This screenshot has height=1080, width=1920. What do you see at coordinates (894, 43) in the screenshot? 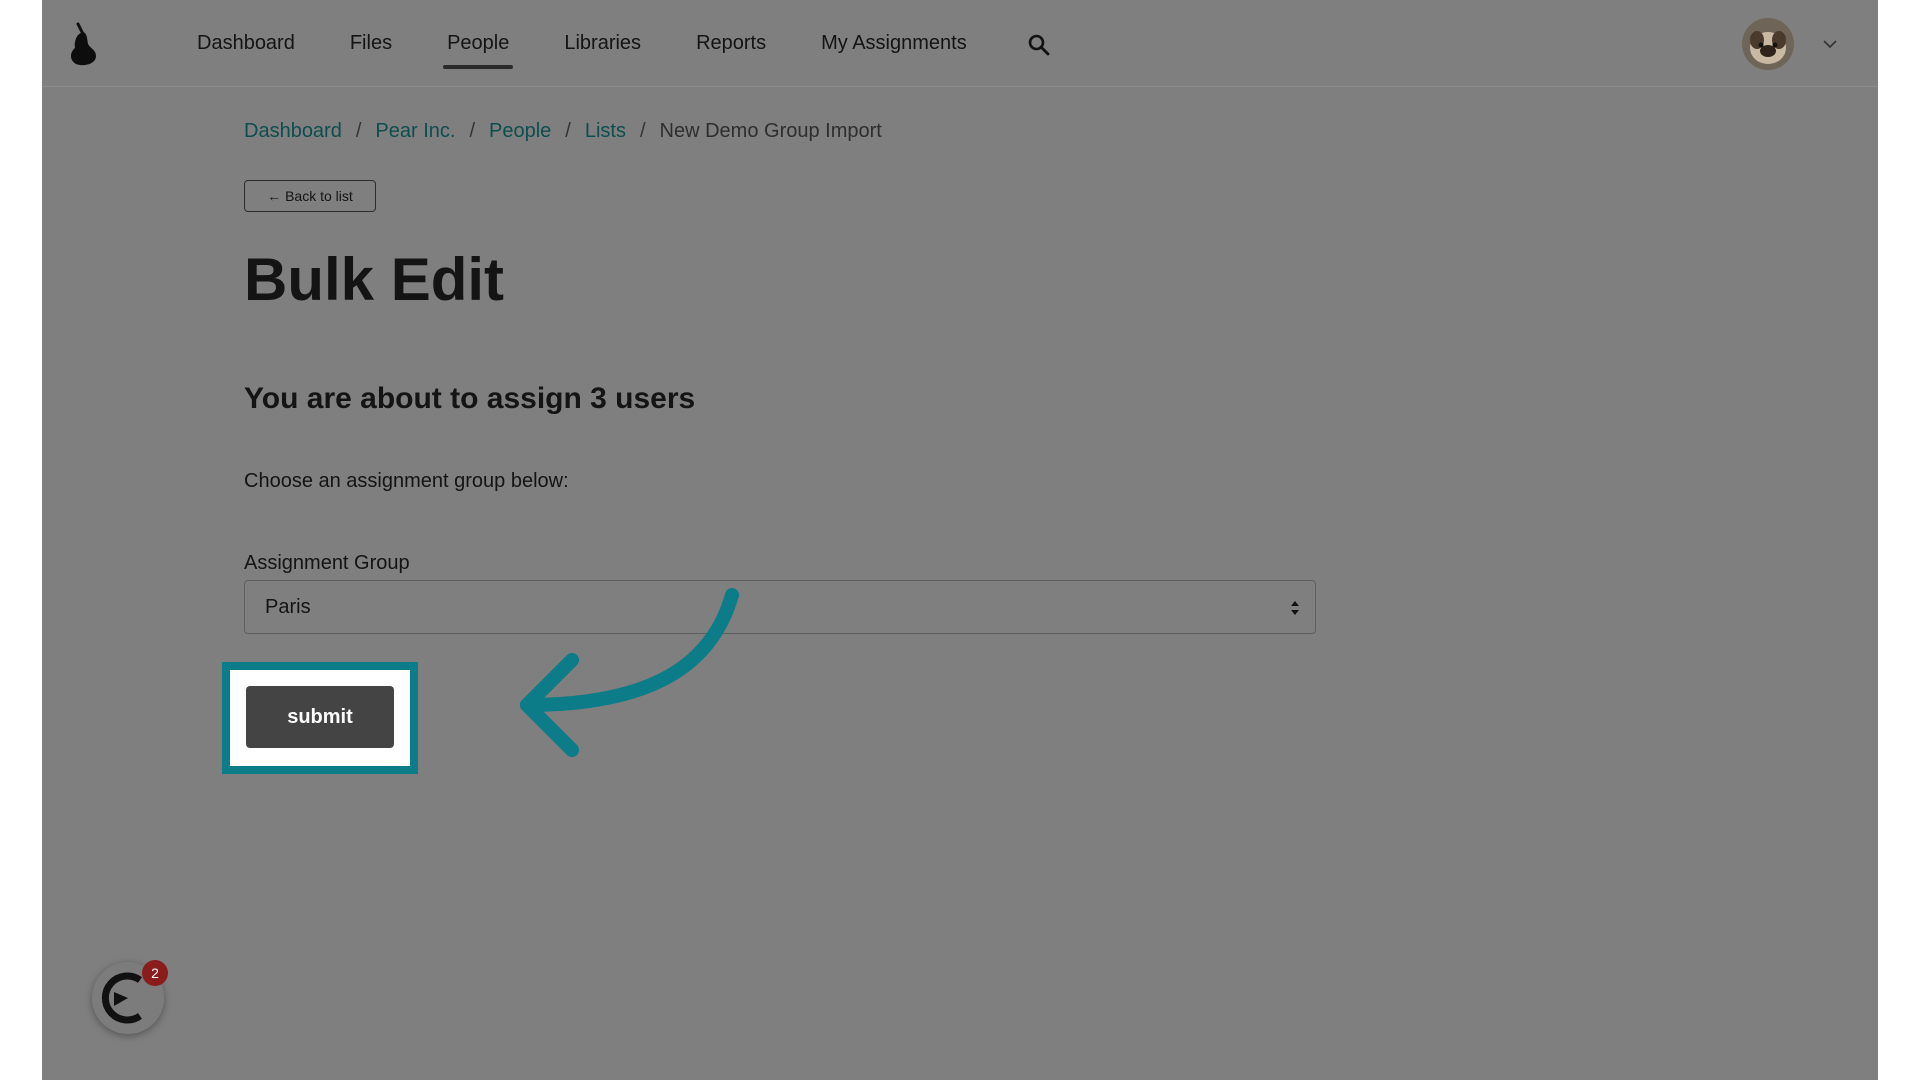
I see `nav-my-assignments: My Assignments` at bounding box center [894, 43].